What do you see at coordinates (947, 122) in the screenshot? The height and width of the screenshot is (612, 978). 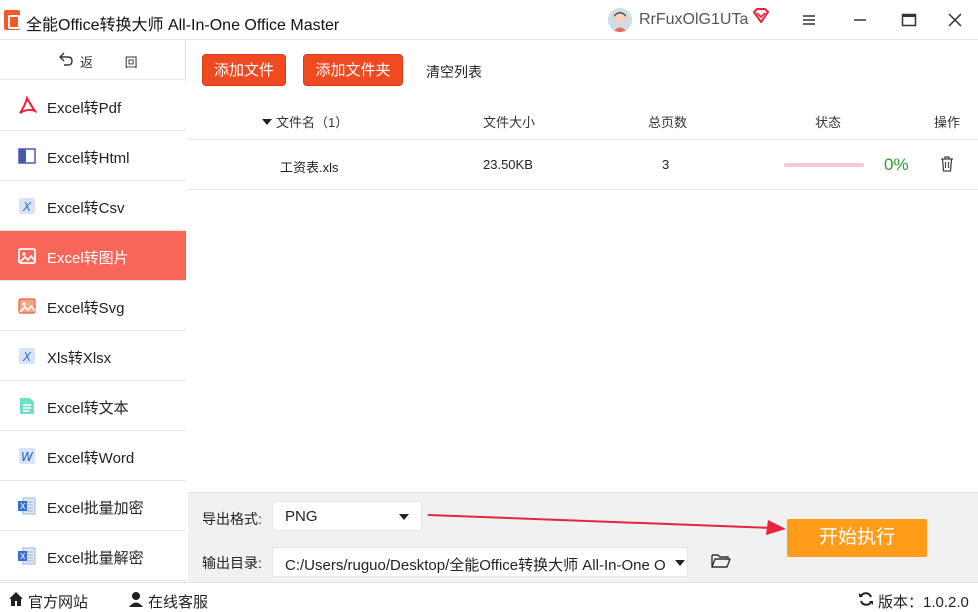 I see `column-header-actions: 操作` at bounding box center [947, 122].